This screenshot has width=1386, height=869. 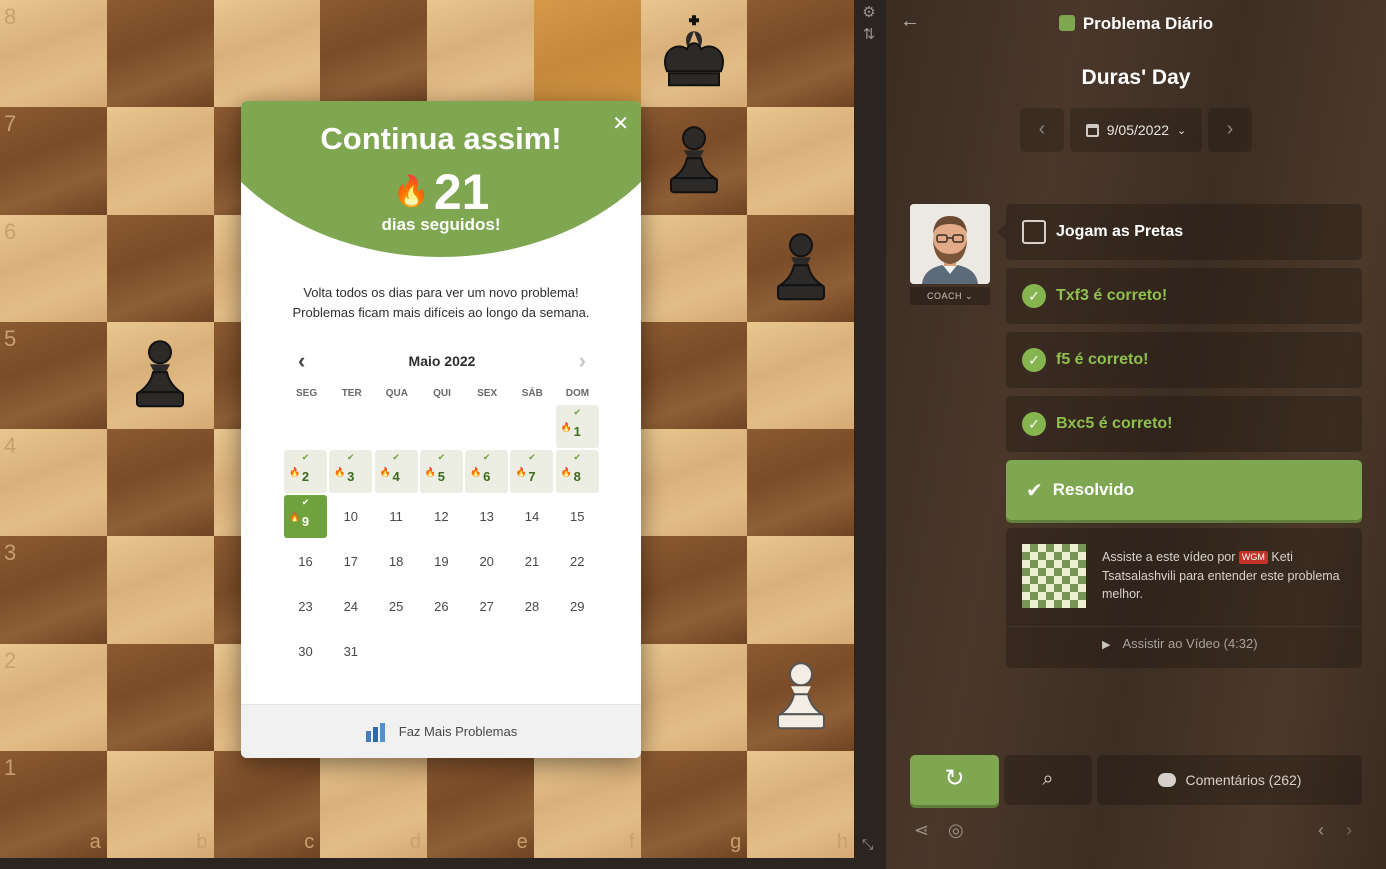 I want to click on square-g8, so click(x=694, y=54).